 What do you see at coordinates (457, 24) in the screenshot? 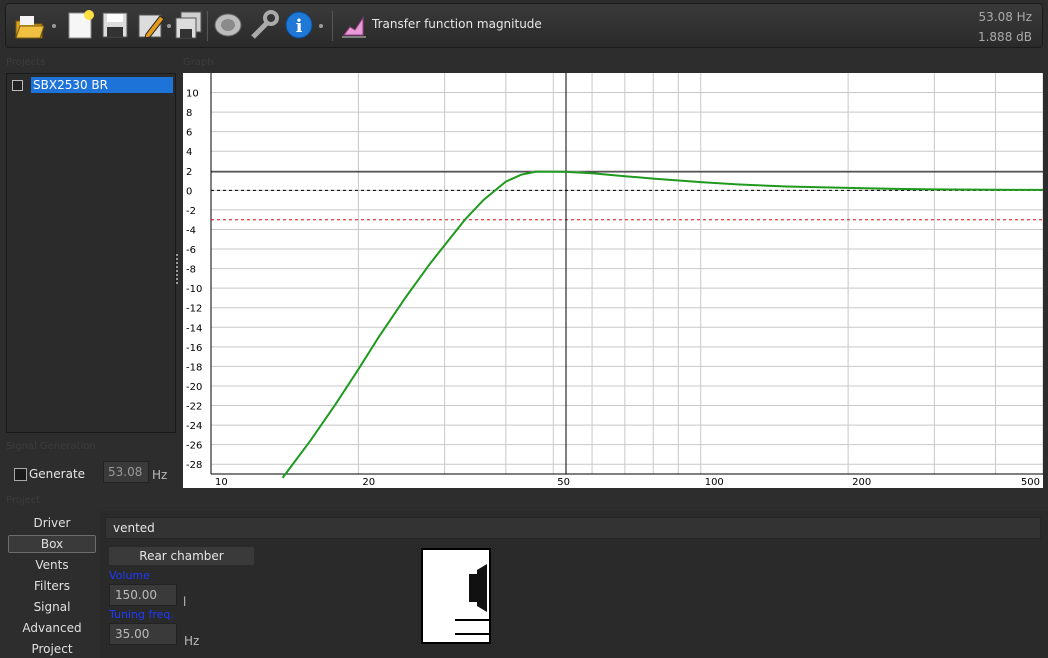
I see `graph-title: Transfer function magnitude` at bounding box center [457, 24].